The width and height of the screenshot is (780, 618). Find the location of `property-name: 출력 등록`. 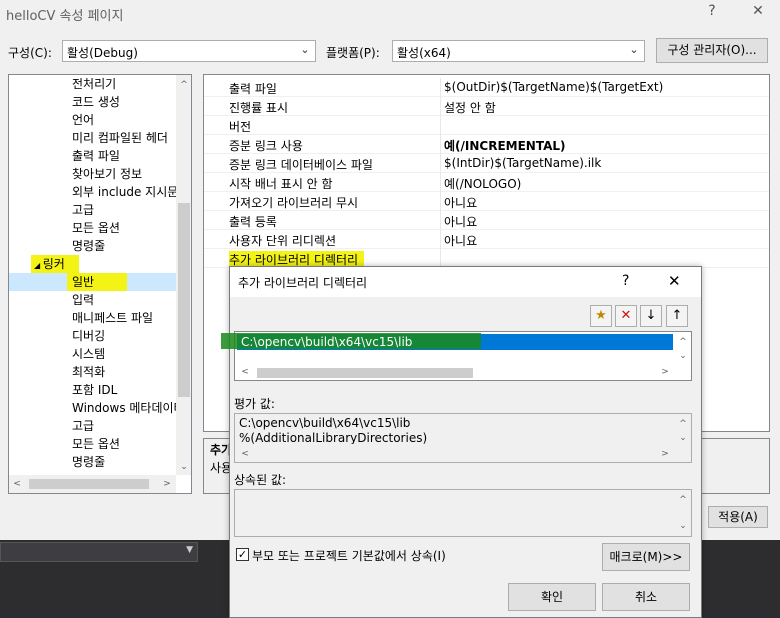

property-name: 출력 등록 is located at coordinates (253, 222).